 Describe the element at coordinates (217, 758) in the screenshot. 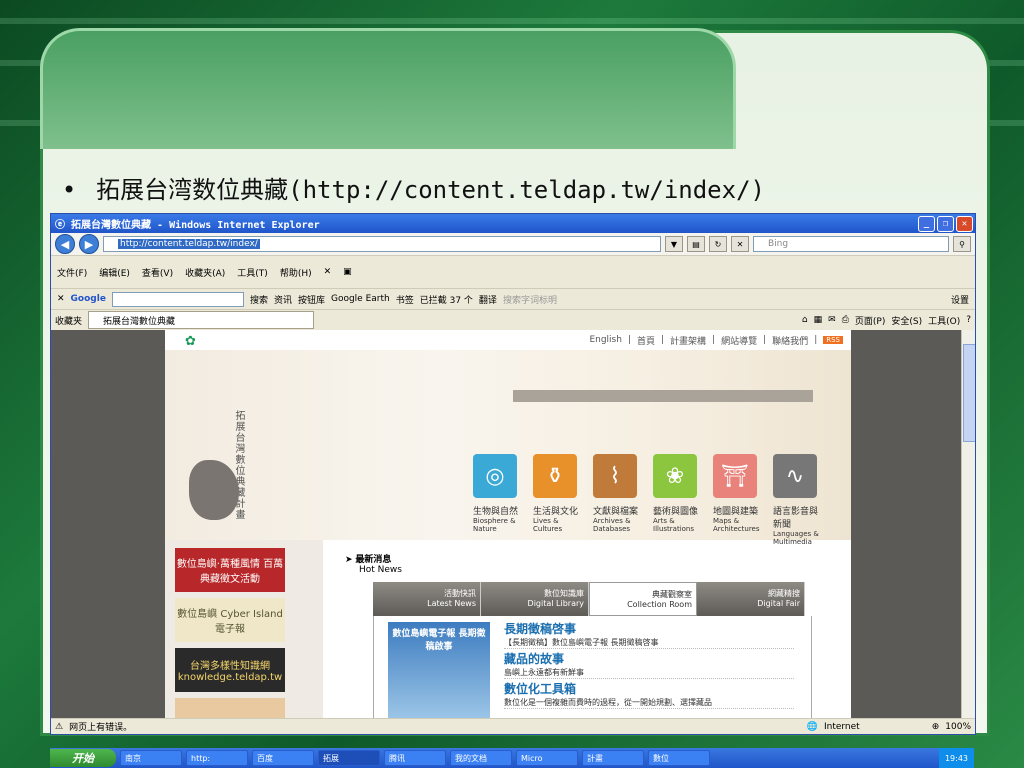

I see `task-button: http:` at that location.